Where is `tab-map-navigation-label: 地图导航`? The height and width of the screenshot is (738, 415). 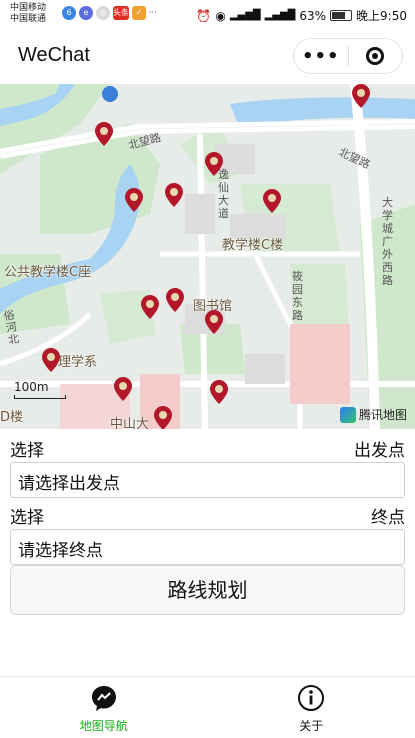 tab-map-navigation-label: 地图导航 is located at coordinates (103, 726).